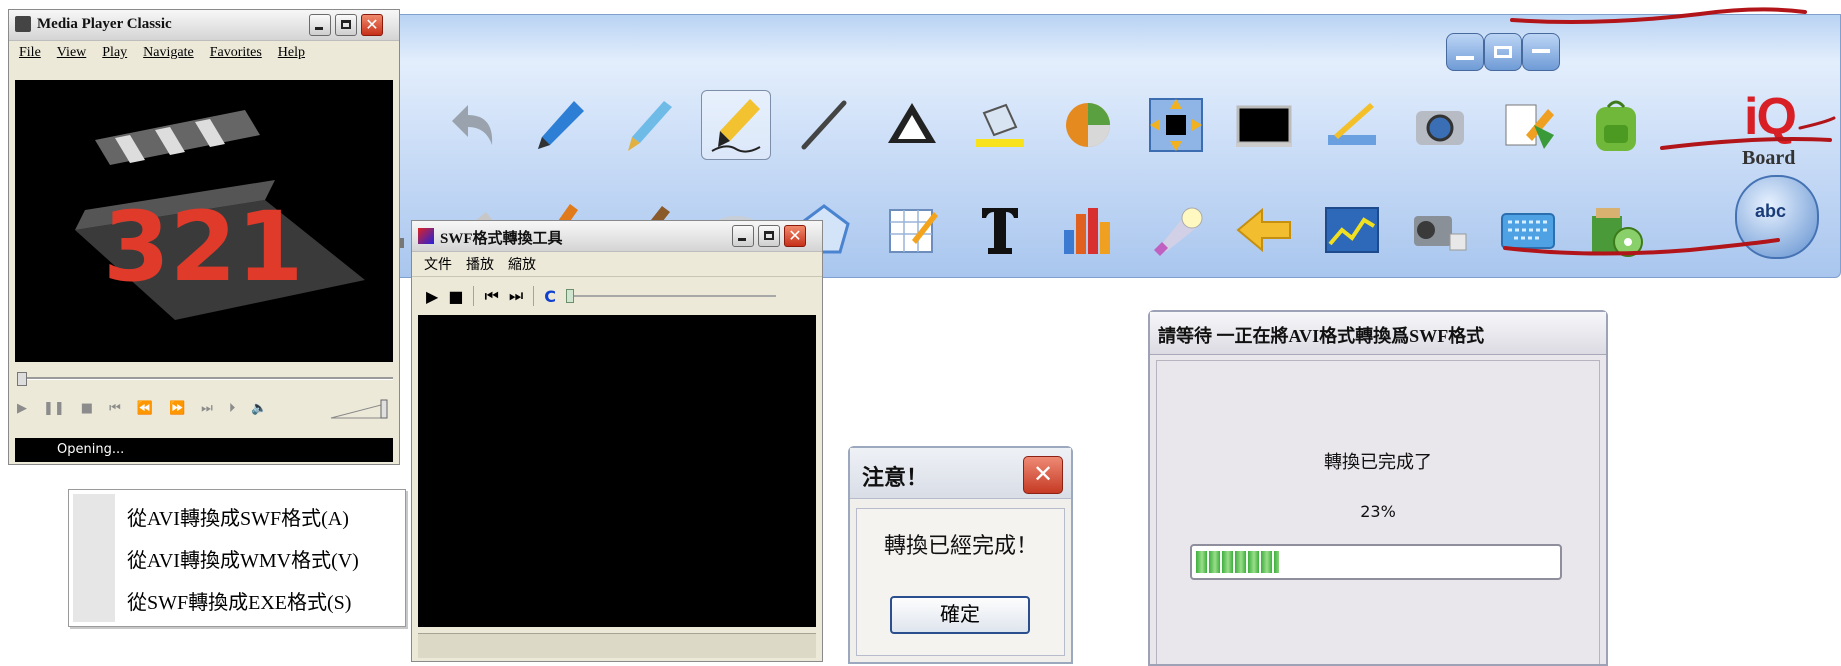 The image size is (1841, 666). What do you see at coordinates (1541, 52) in the screenshot?
I see `toolbar-close-button` at bounding box center [1541, 52].